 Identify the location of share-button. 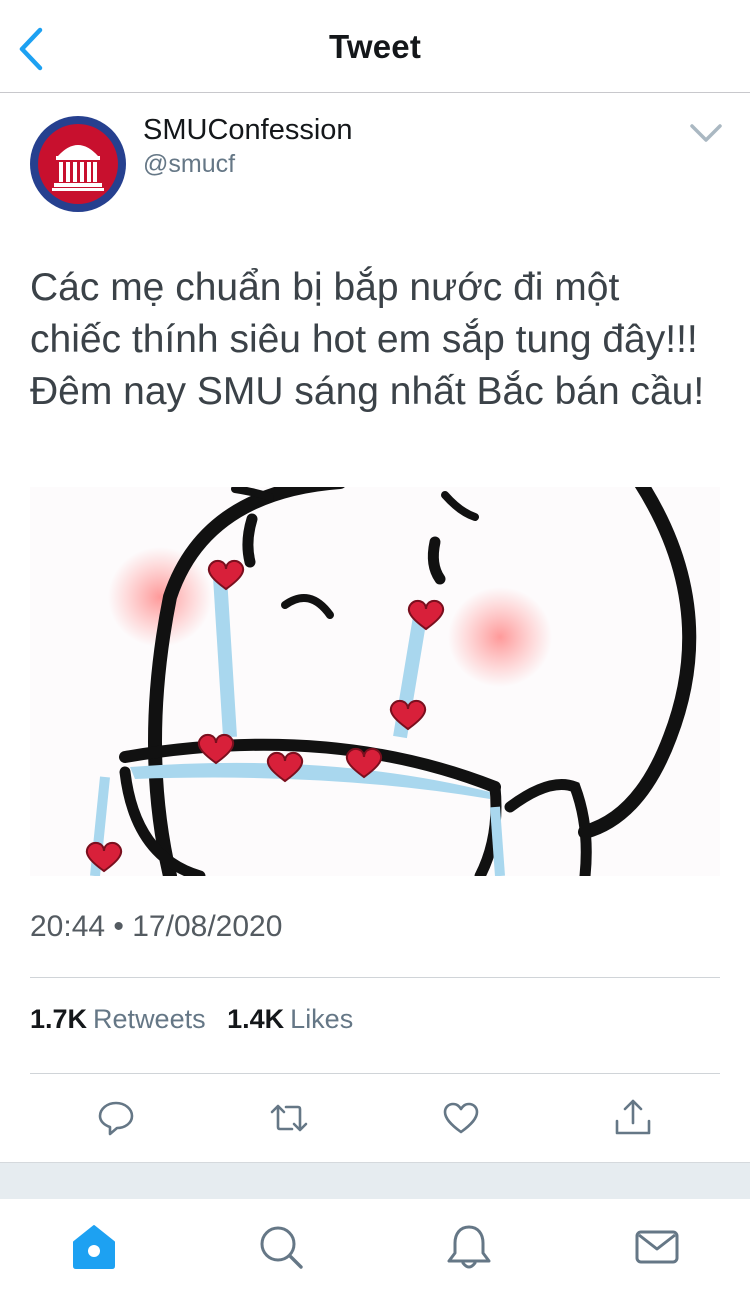
(633, 1118).